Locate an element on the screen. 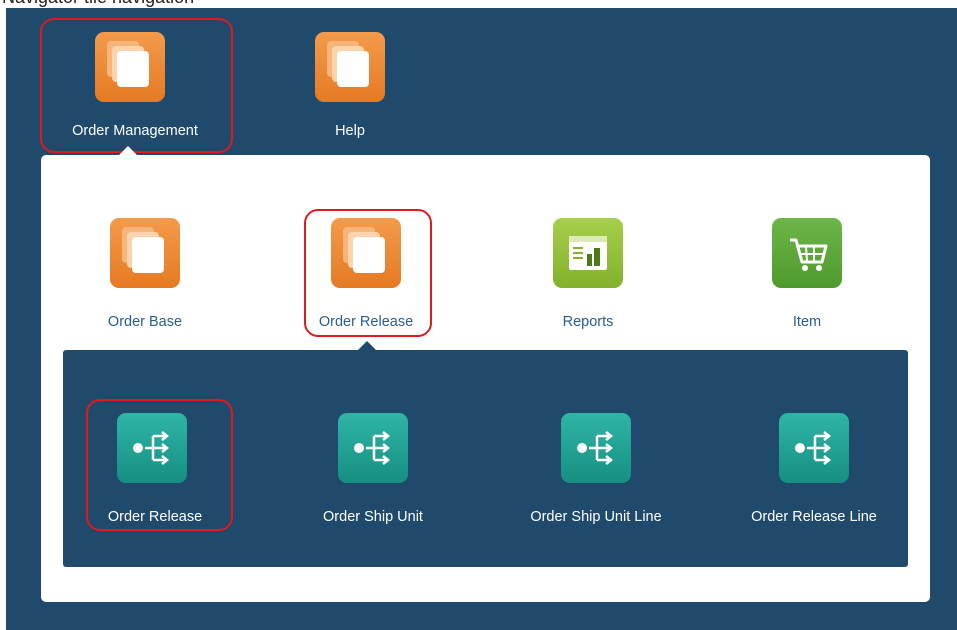 The image size is (957, 630). tile-help: Help is located at coordinates (350, 89).